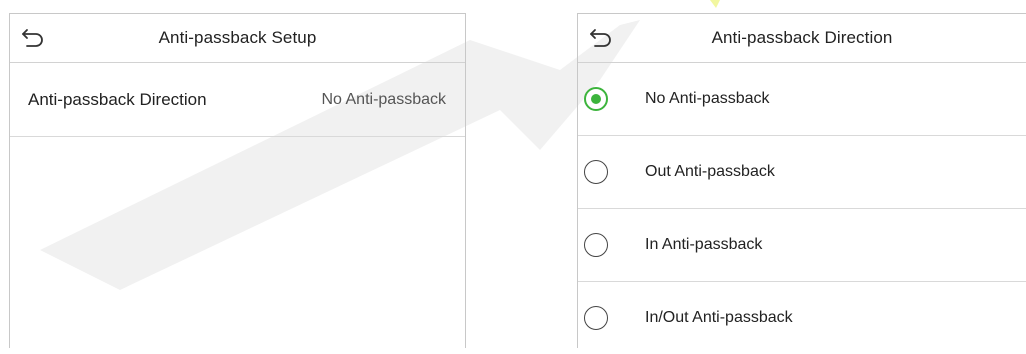  I want to click on radio-checked-icon, so click(596, 99).